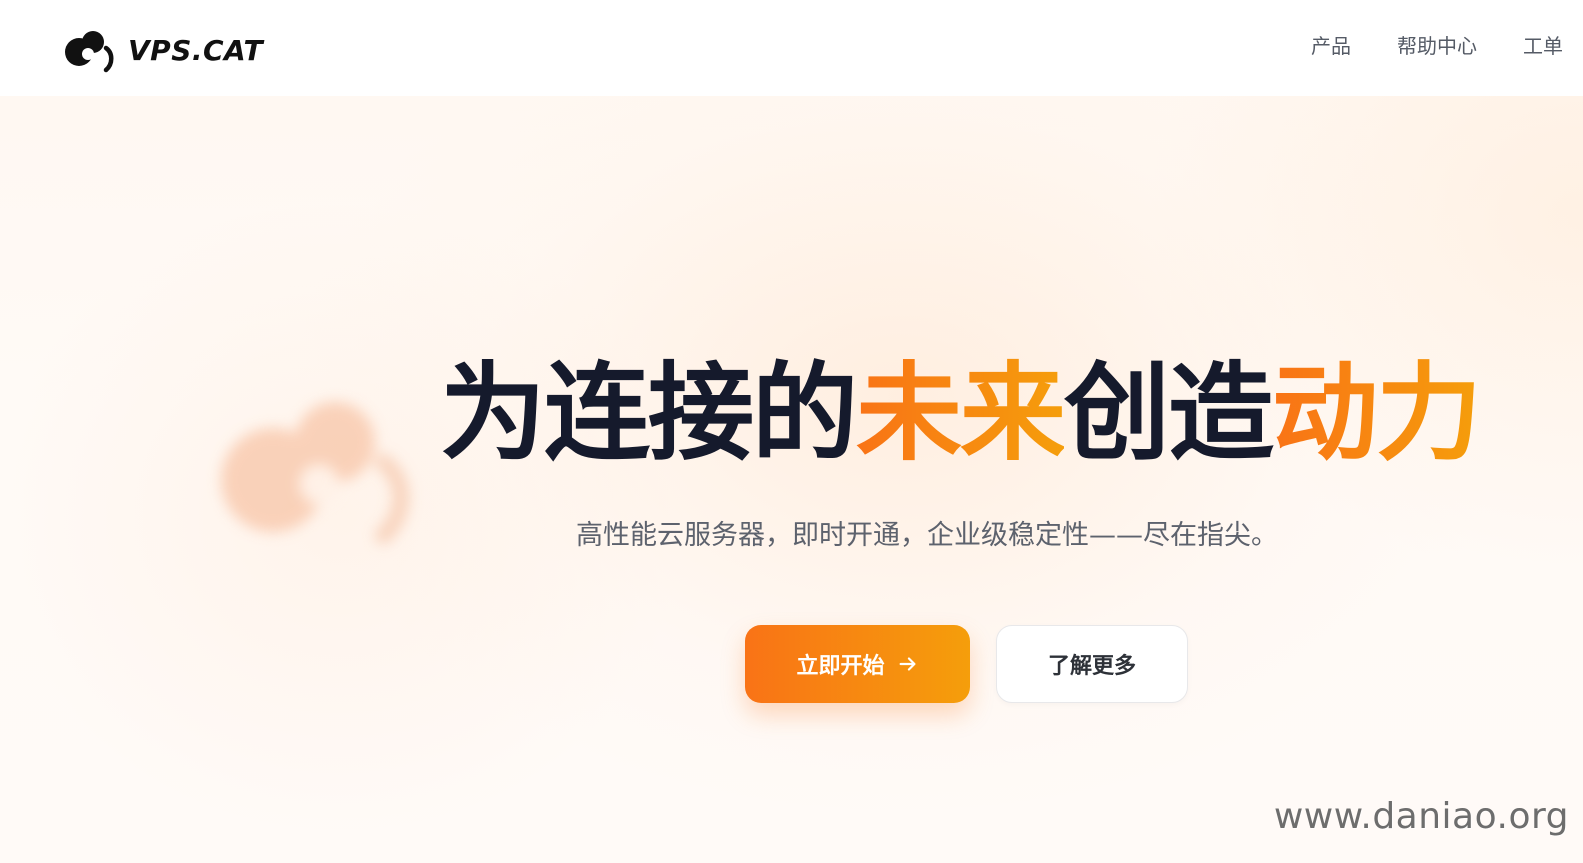  What do you see at coordinates (196, 50) in the screenshot?
I see `logo-text: VPS.CAT` at bounding box center [196, 50].